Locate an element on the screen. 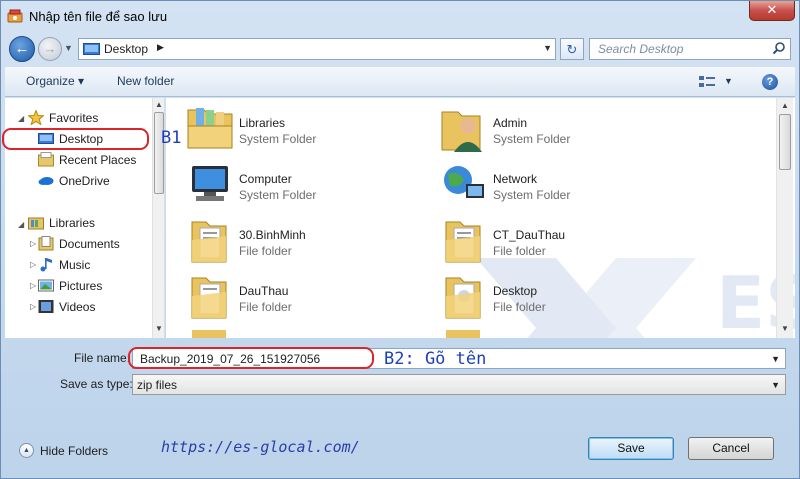  file-name: 30.BinhMinh is located at coordinates (272, 235).